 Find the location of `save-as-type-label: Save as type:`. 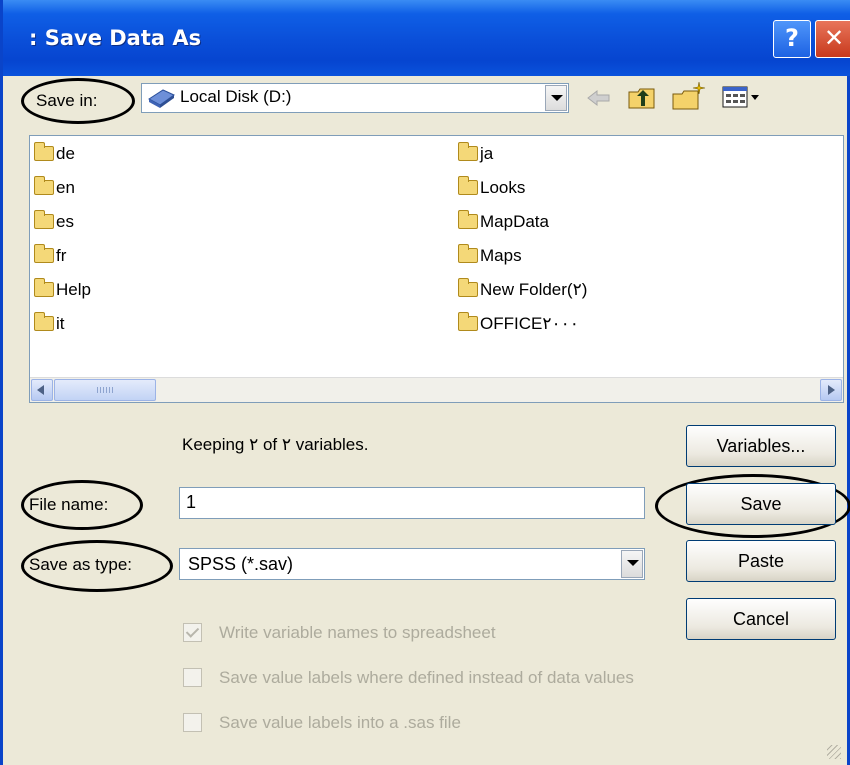

save-as-type-label: Save as type: is located at coordinates (81, 564).